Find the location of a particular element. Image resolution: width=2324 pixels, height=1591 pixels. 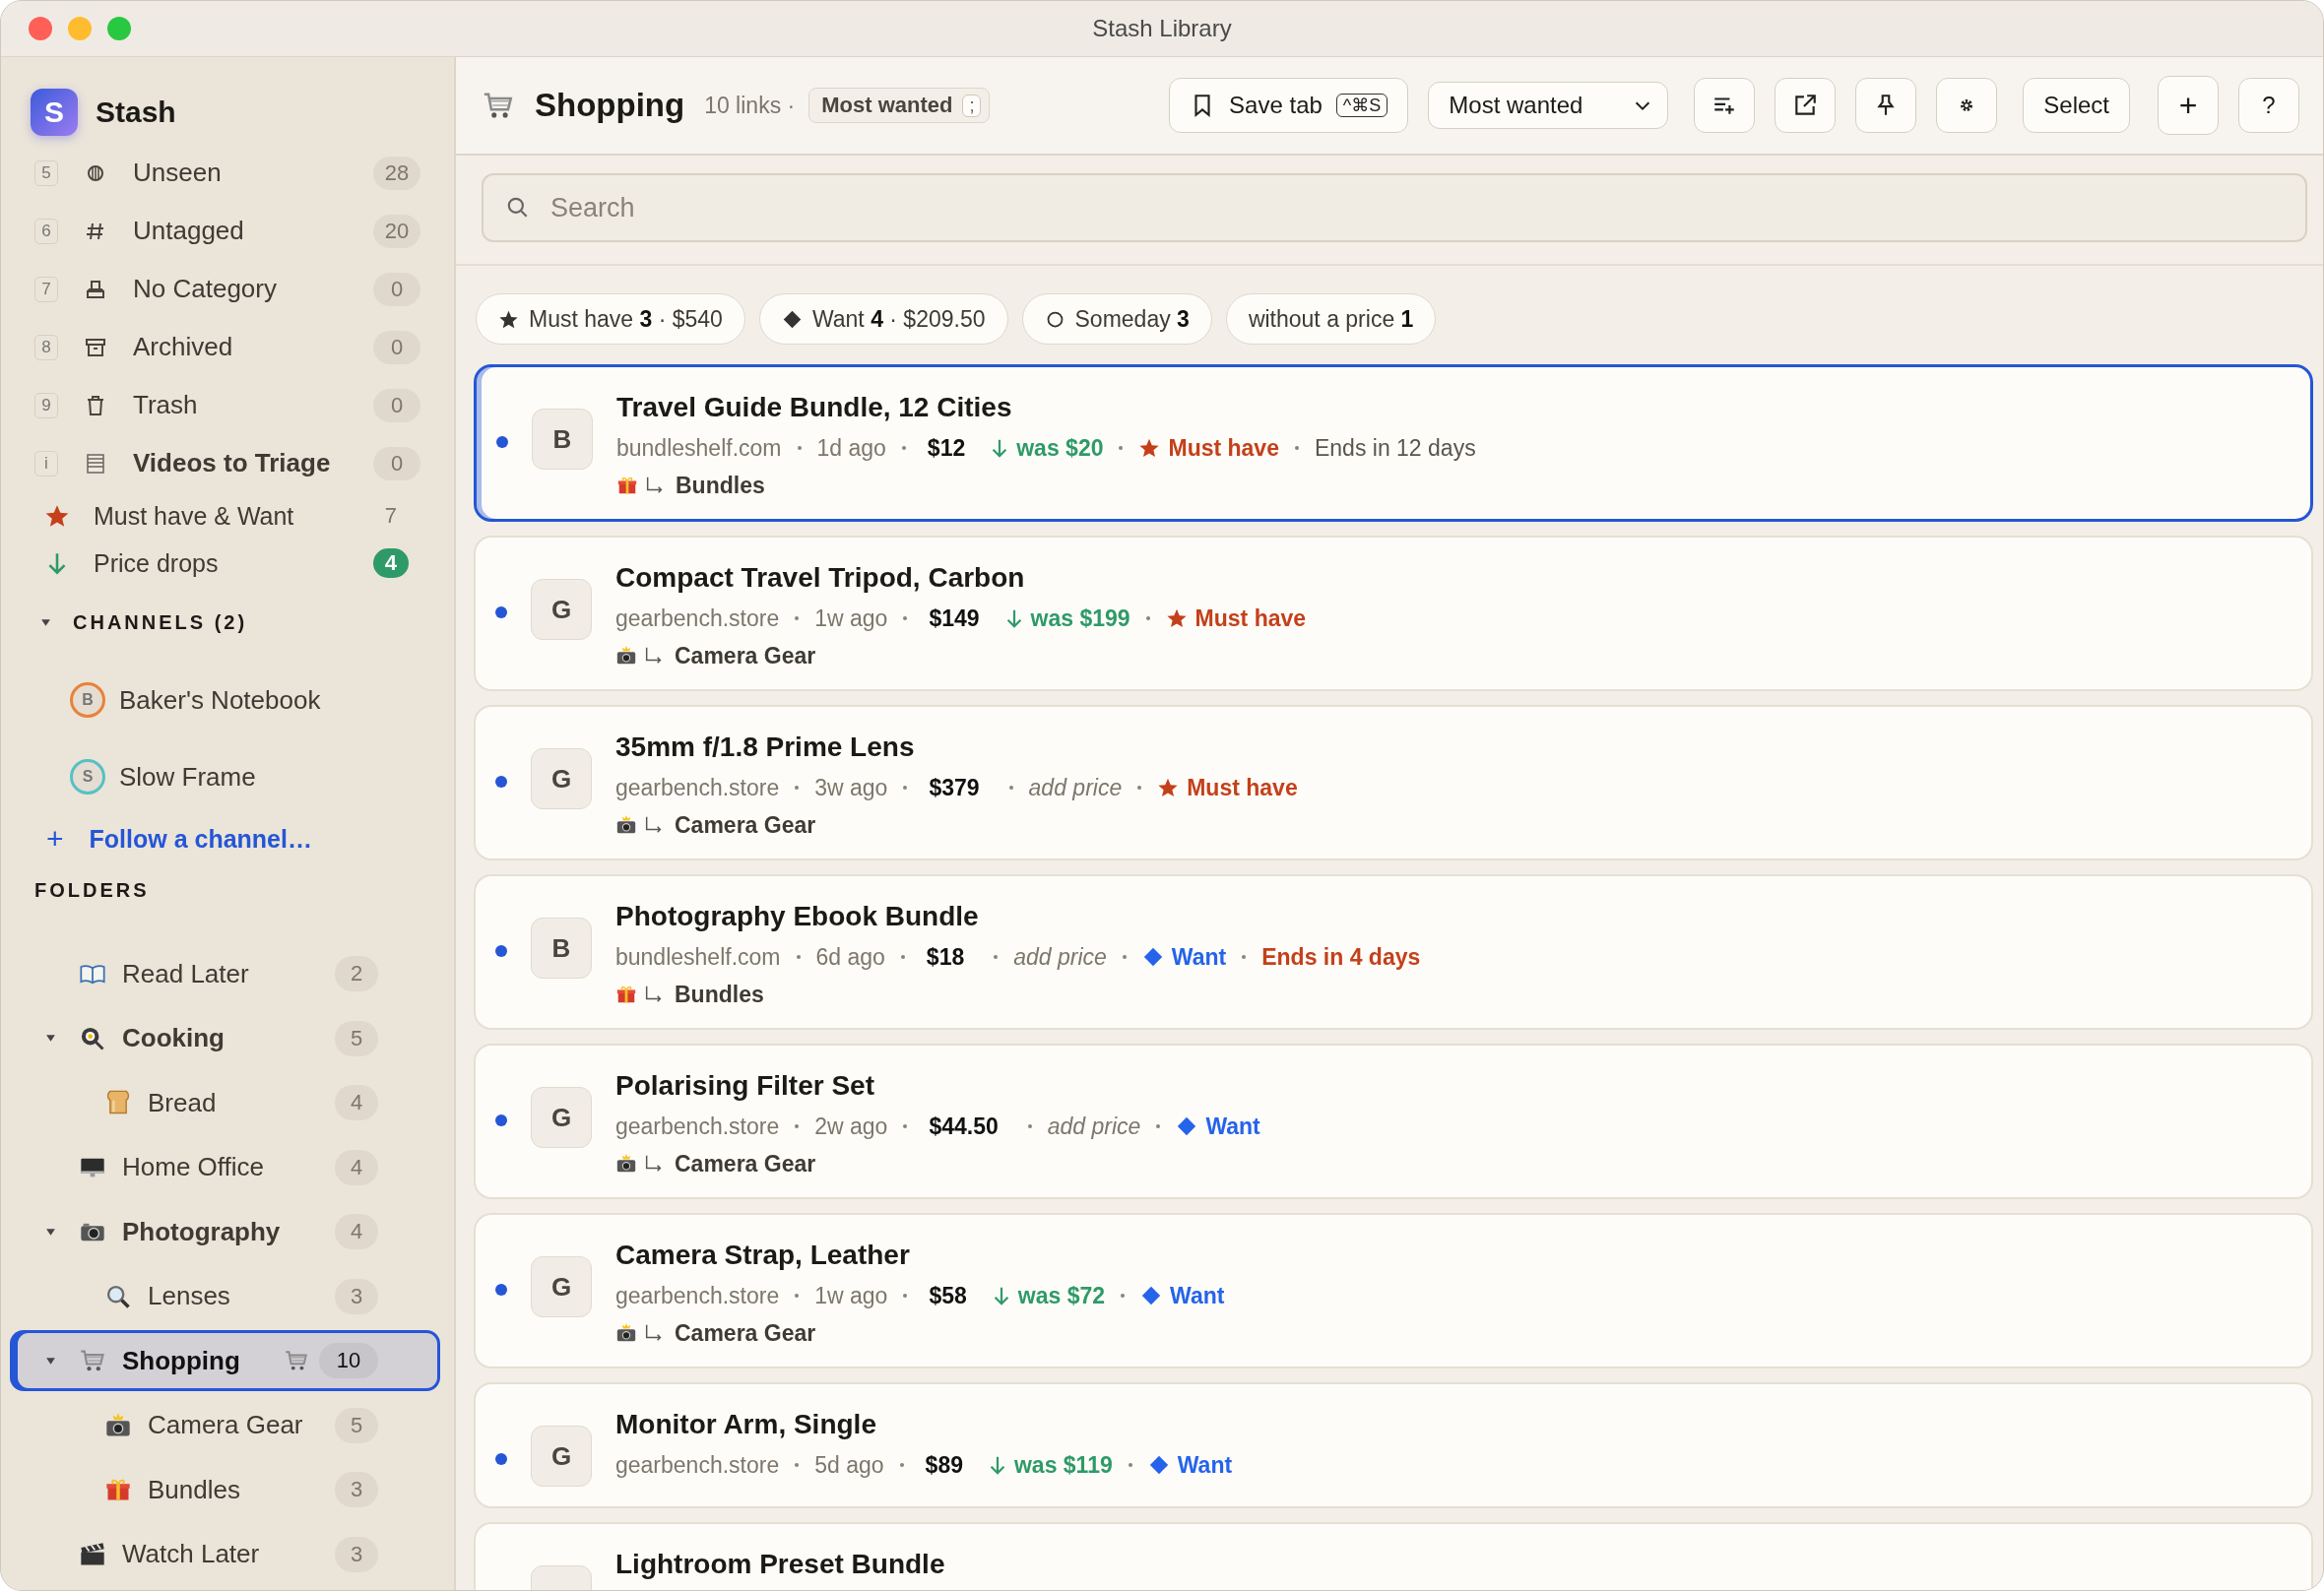

select-button: Select is located at coordinates (2076, 105).